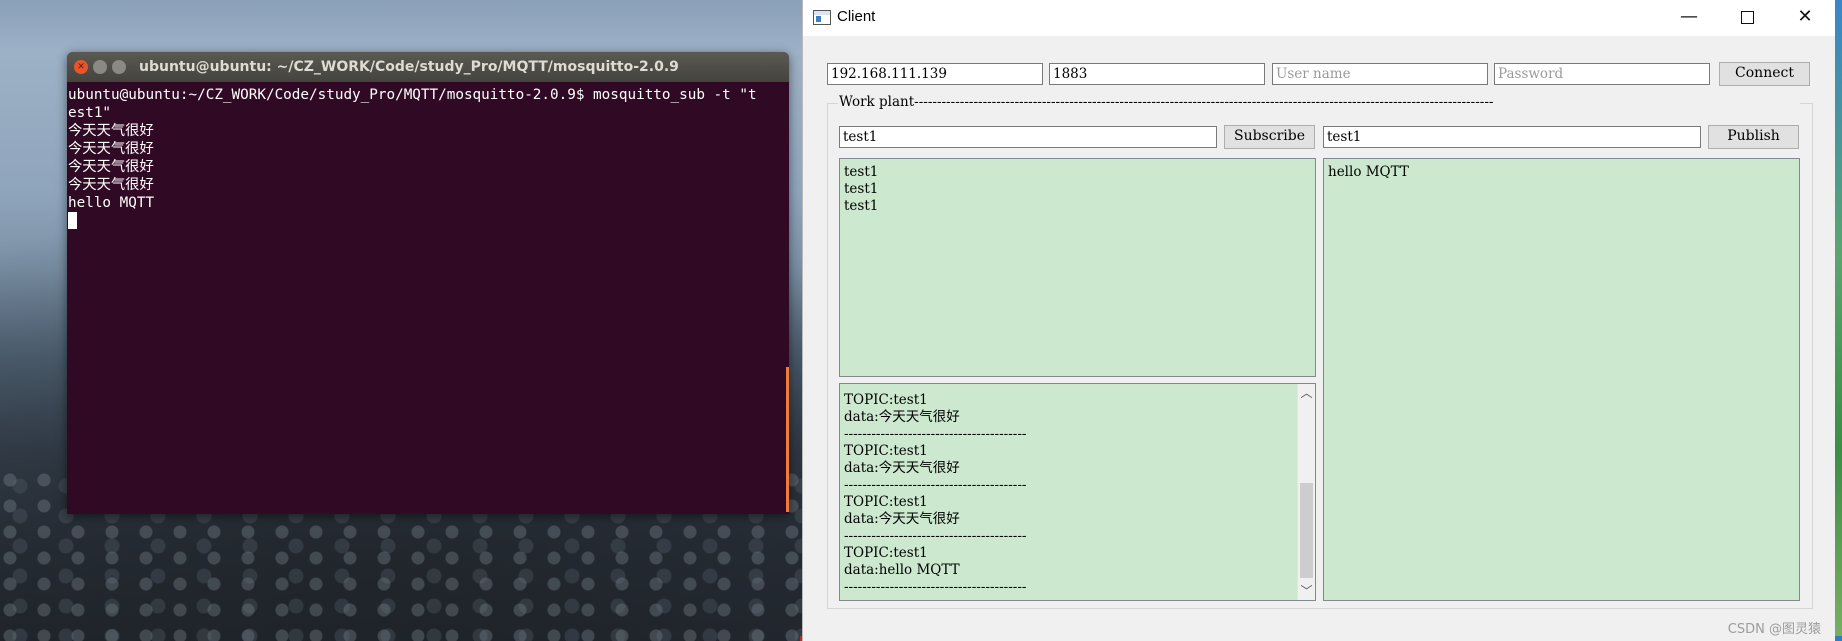 Image resolution: width=1842 pixels, height=641 pixels. I want to click on connect-button: Connect, so click(1764, 74).